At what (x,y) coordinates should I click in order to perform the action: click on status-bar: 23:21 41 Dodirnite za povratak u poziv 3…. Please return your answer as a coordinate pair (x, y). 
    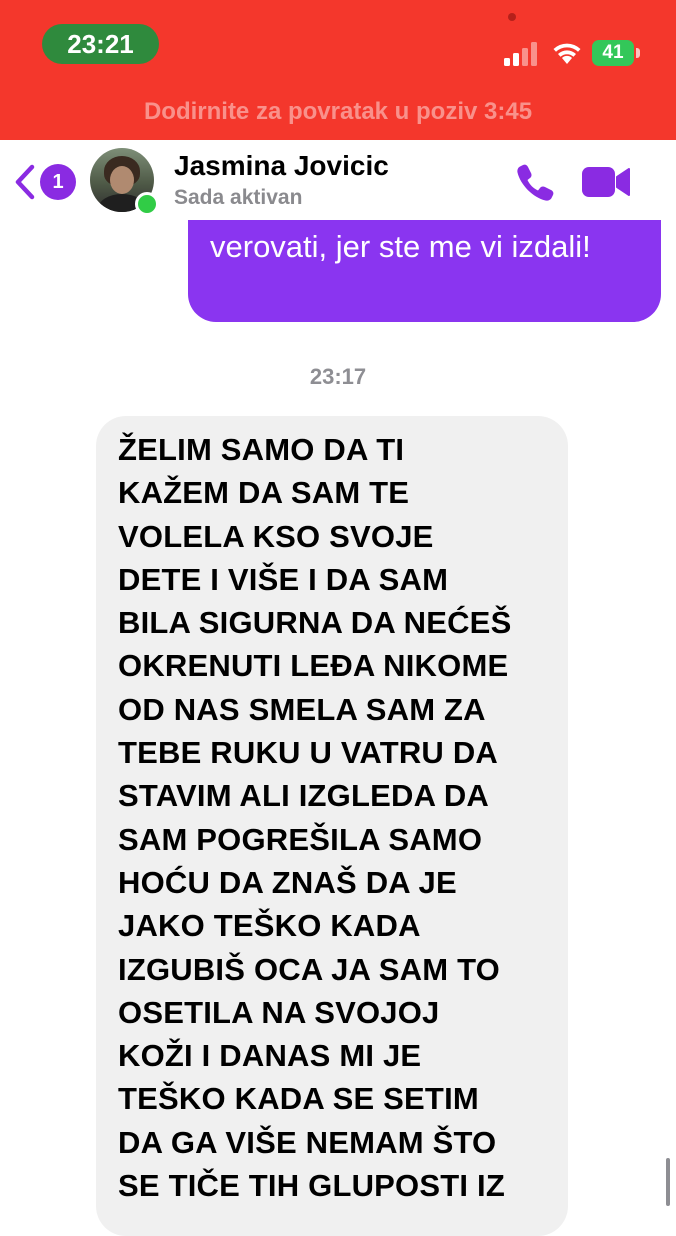
    Looking at the image, I should click on (338, 70).